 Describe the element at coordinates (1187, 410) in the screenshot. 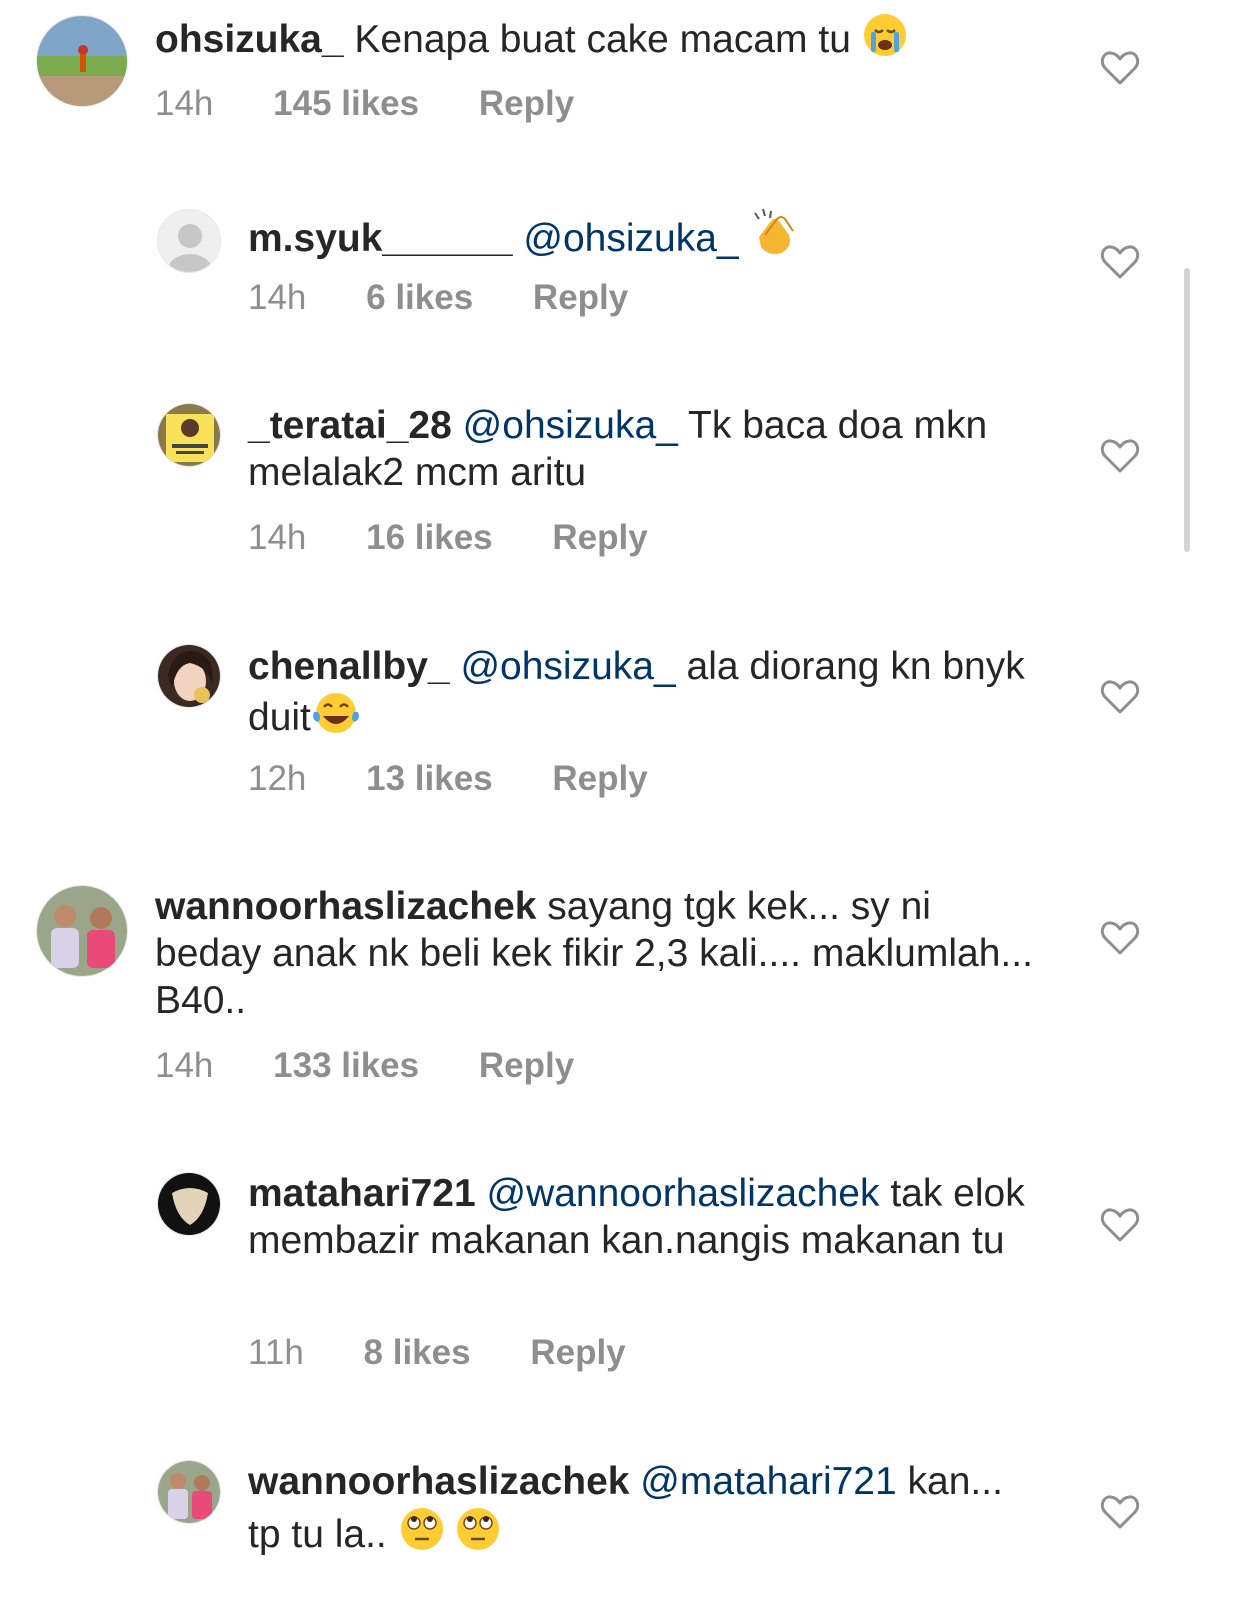

I see `scrollbar` at that location.